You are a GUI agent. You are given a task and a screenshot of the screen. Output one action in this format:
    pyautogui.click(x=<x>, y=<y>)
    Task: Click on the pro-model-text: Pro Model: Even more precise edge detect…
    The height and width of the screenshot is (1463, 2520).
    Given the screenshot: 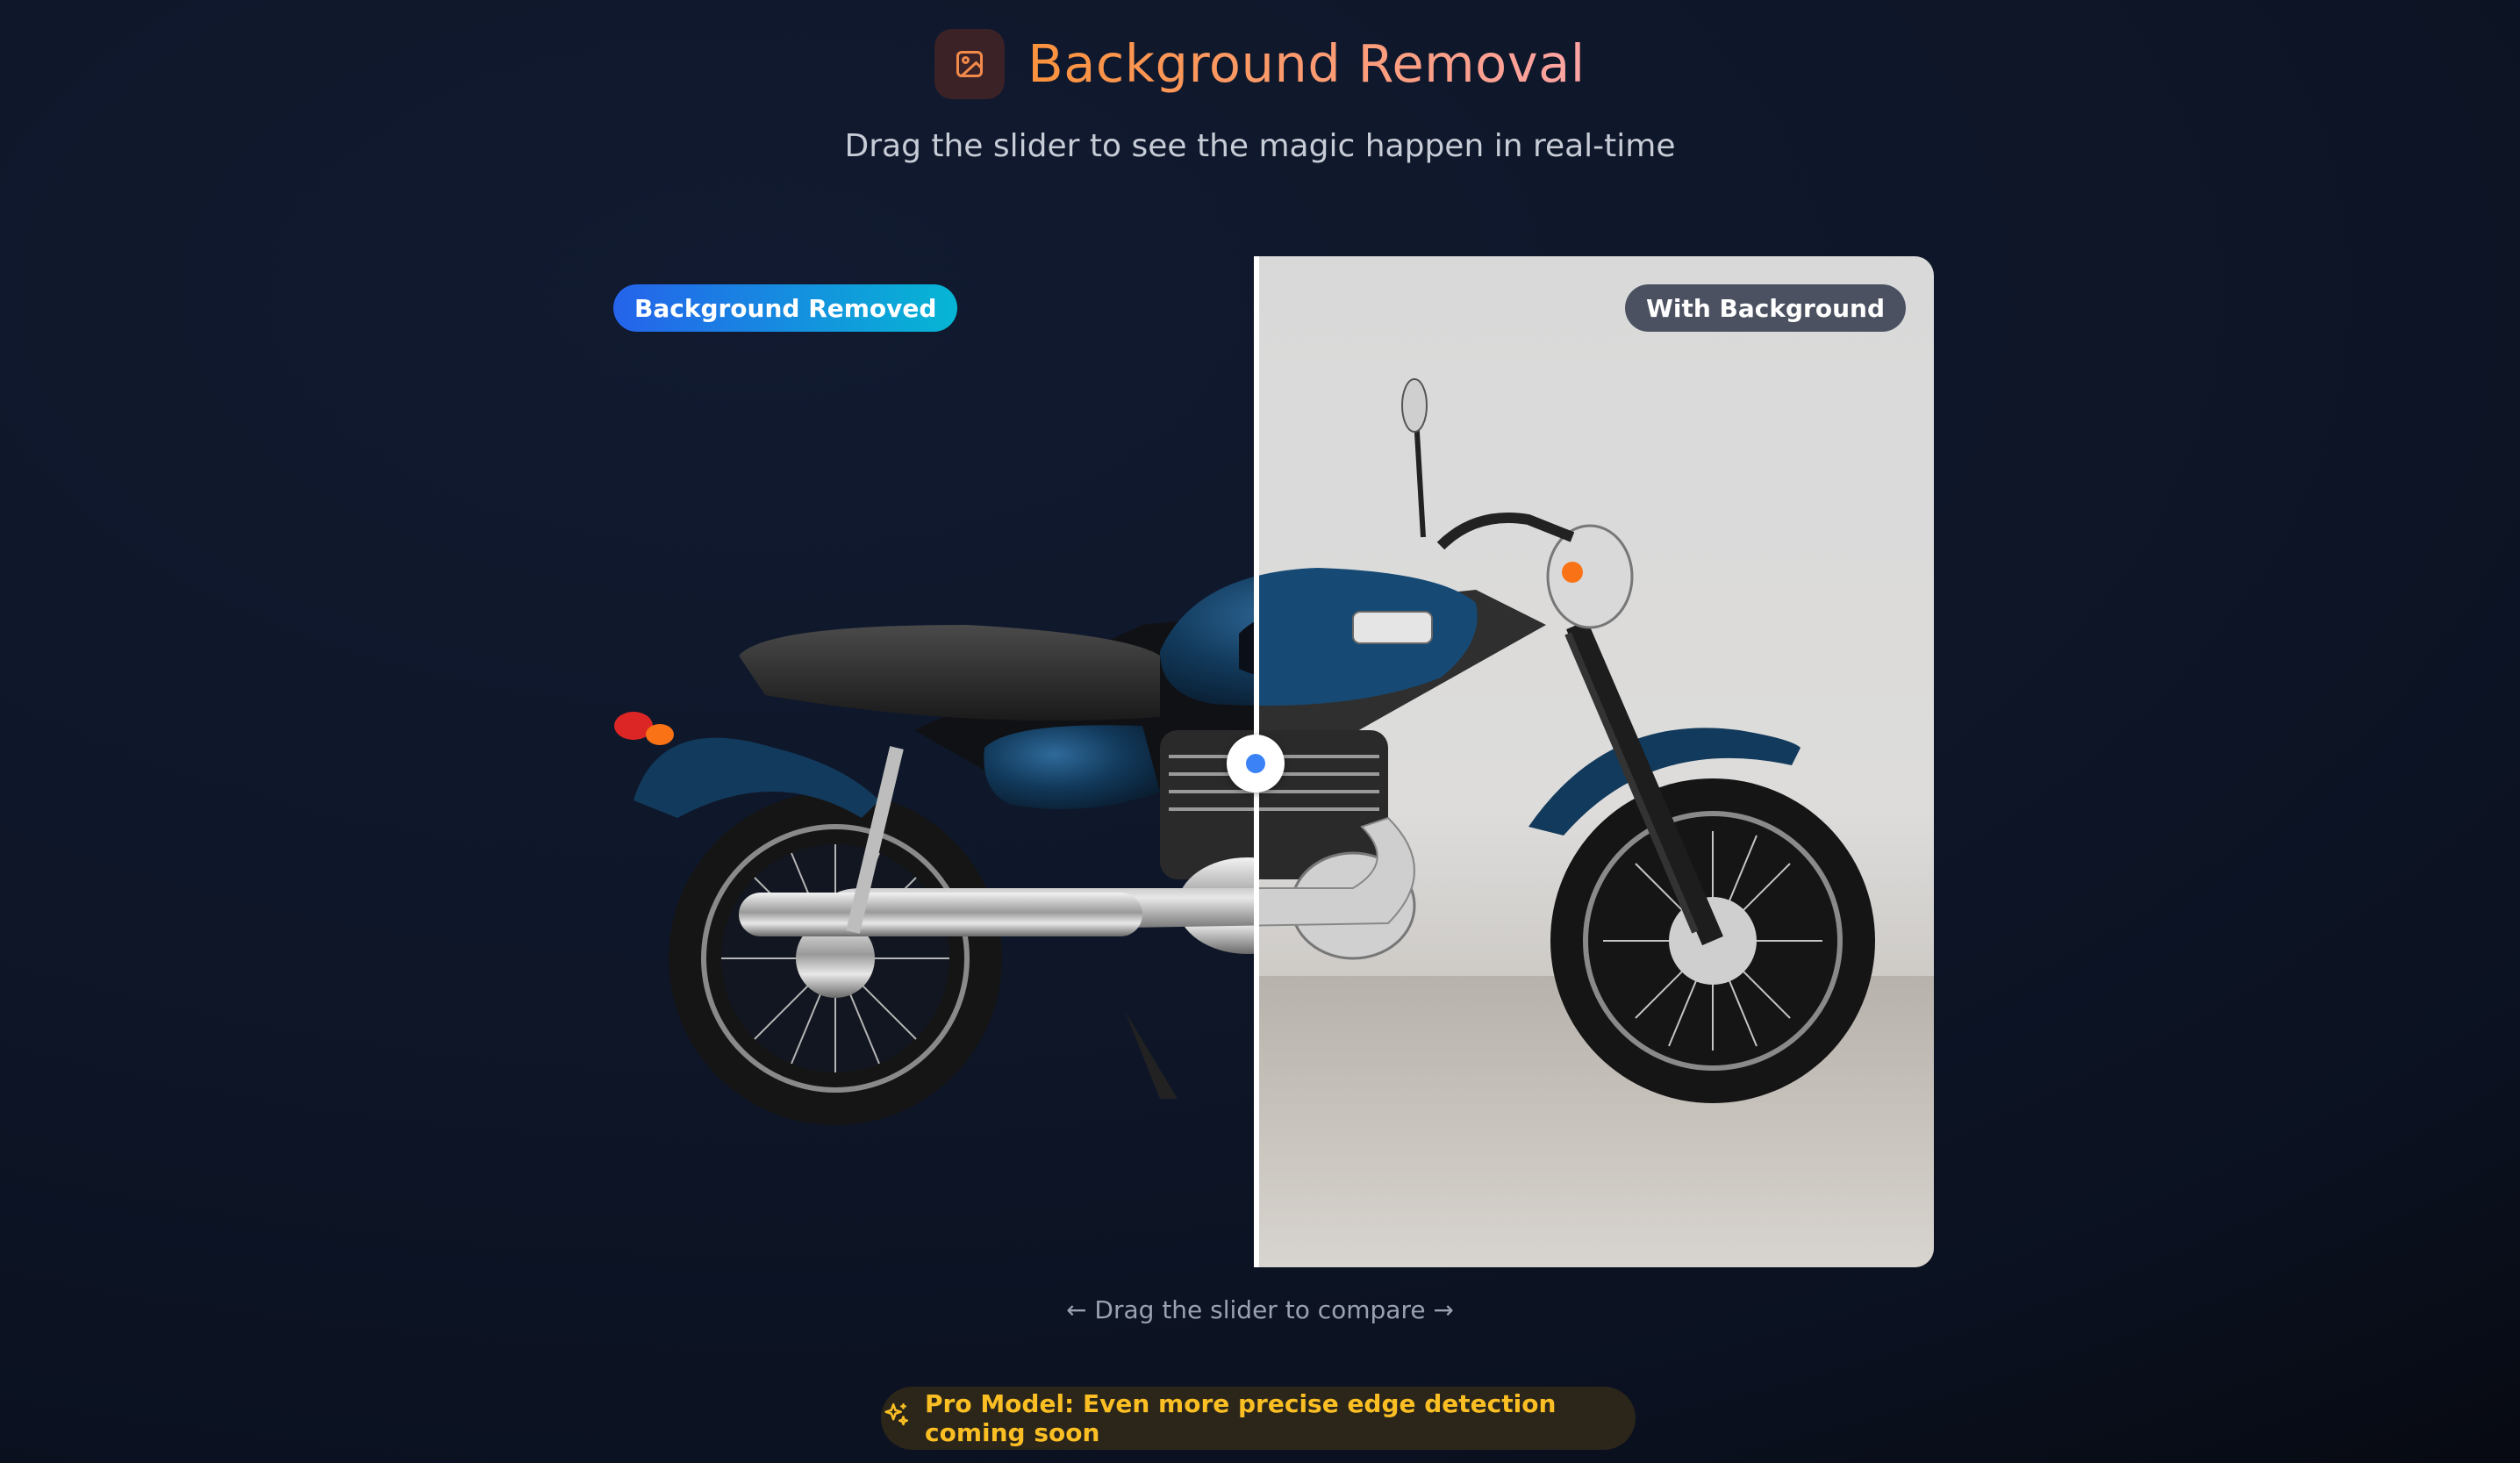 What is the action you would take?
    pyautogui.click(x=1241, y=1418)
    